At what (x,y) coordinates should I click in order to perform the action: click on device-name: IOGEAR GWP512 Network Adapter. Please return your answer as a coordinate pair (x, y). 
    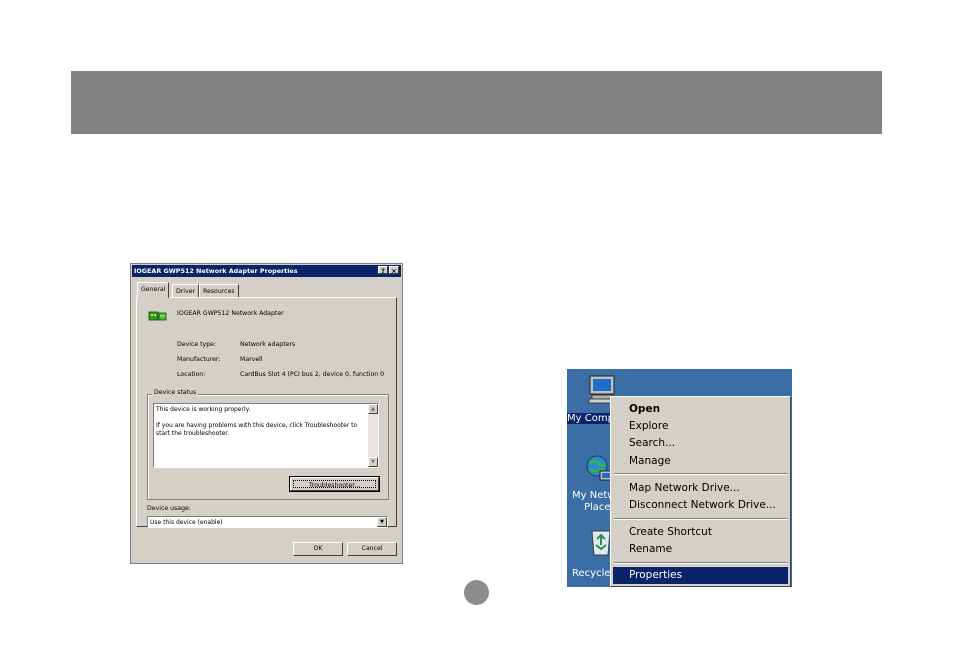
    Looking at the image, I should click on (230, 313).